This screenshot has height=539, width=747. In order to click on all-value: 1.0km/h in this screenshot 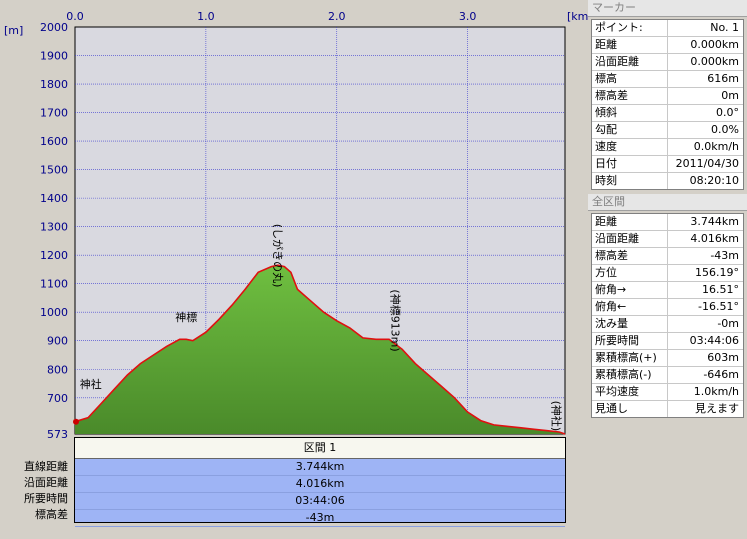, I will do `click(716, 391)`.